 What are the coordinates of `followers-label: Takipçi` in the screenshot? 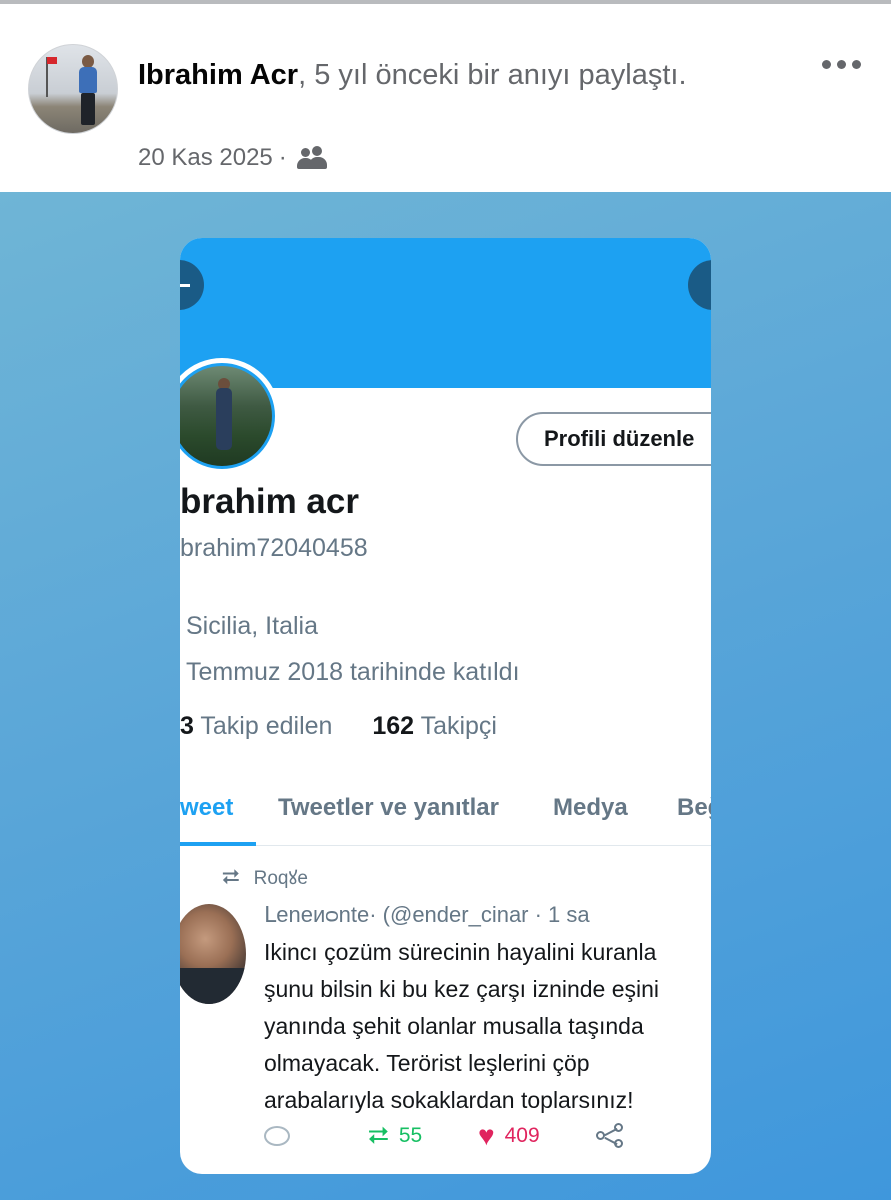 It's located at (458, 726).